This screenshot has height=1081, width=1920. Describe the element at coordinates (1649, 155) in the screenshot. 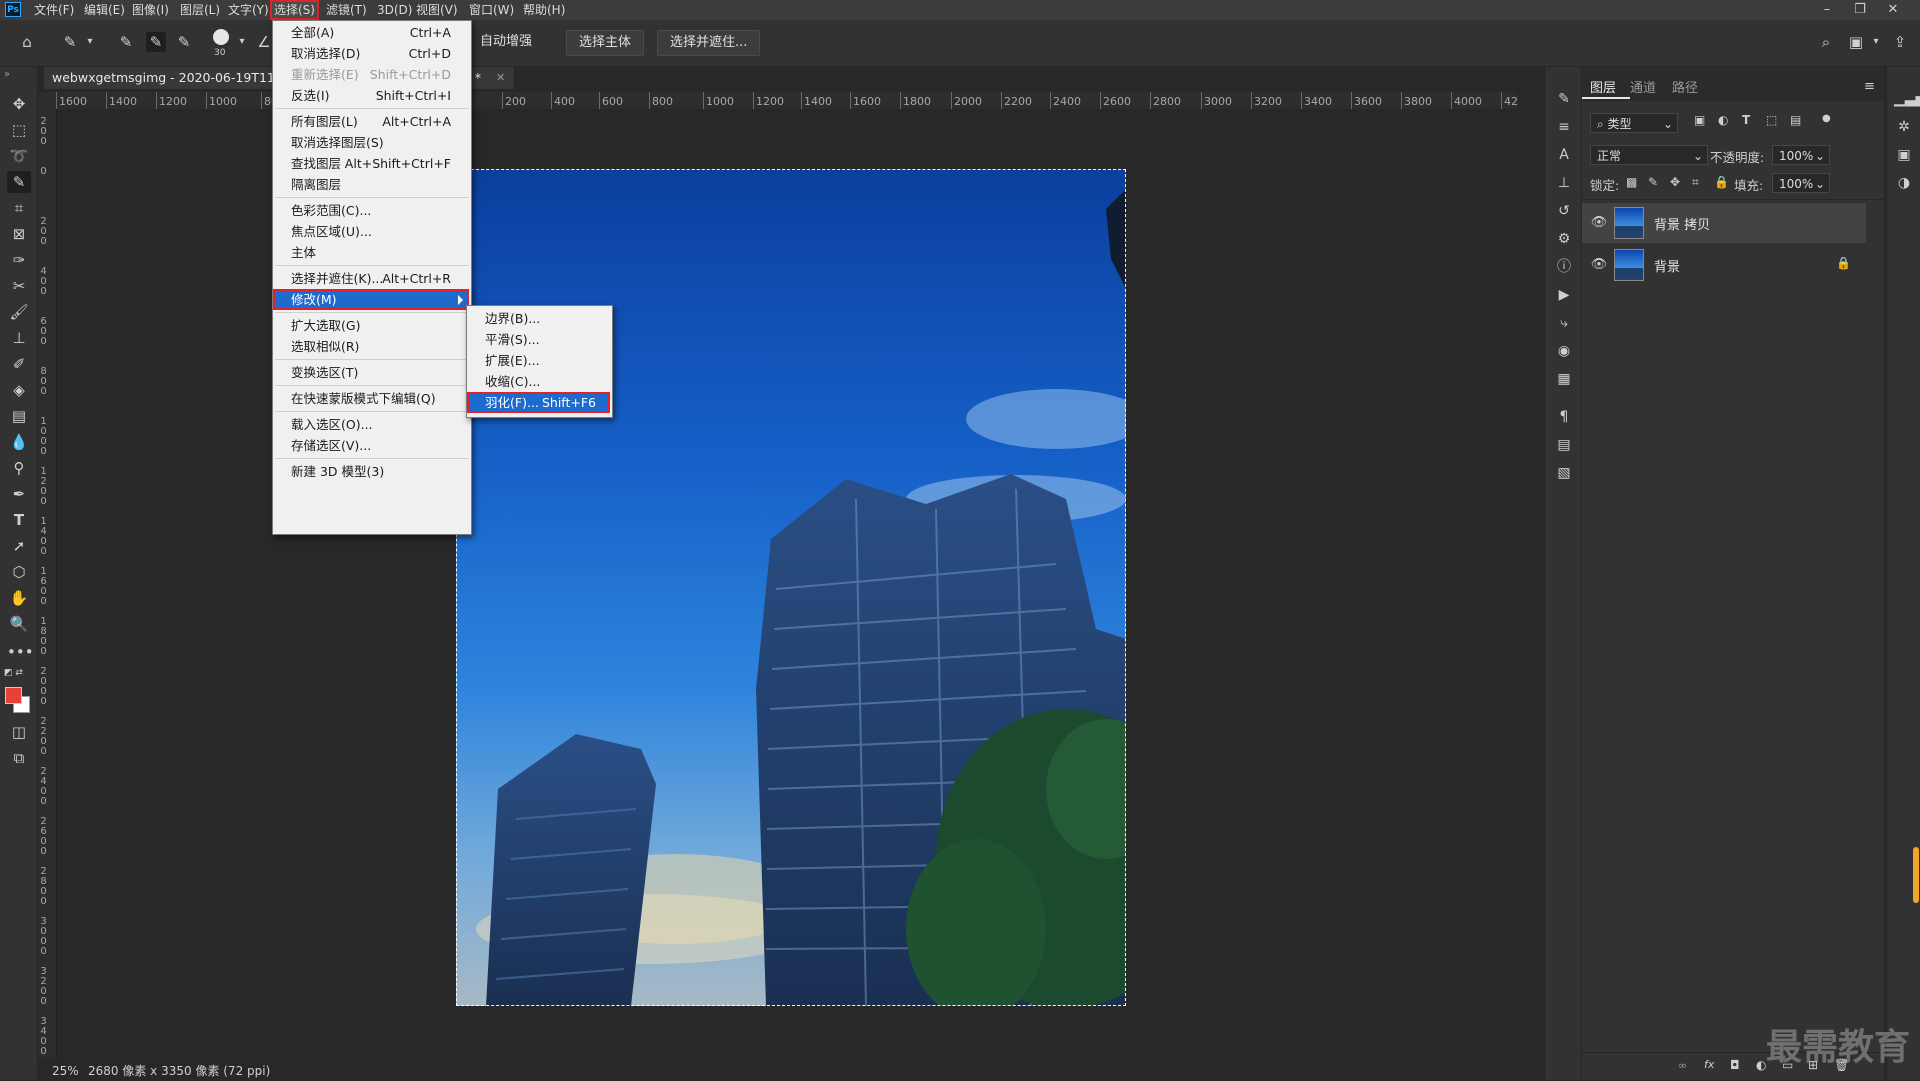

I see `blend-mode-select: 正常 ⌄` at that location.